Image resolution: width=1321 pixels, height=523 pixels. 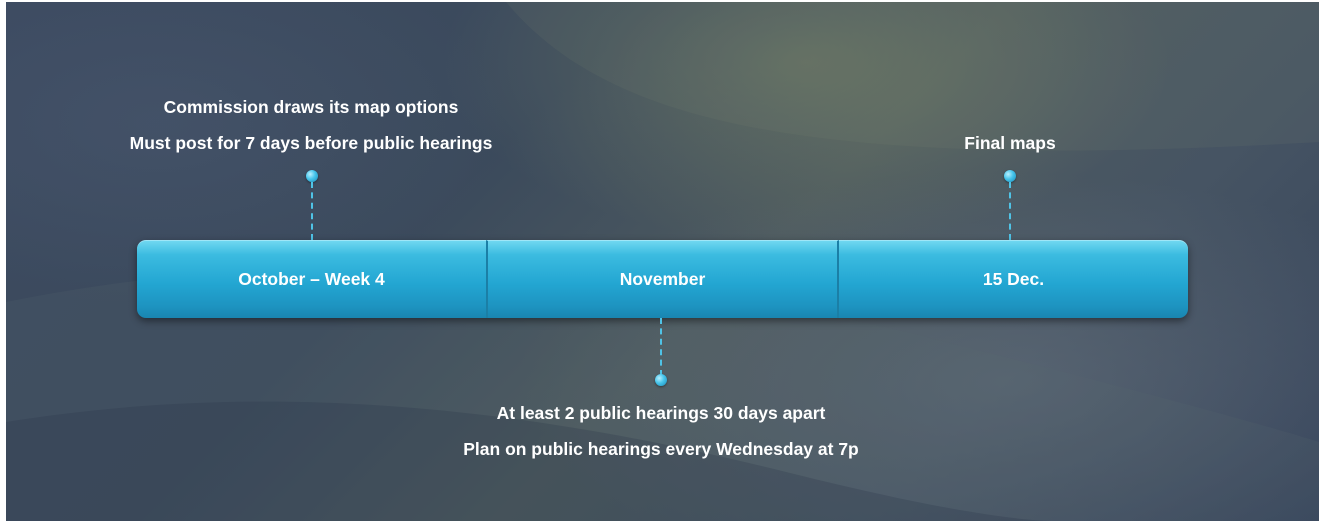 What do you see at coordinates (1010, 211) in the screenshot?
I see `callout-final-connector` at bounding box center [1010, 211].